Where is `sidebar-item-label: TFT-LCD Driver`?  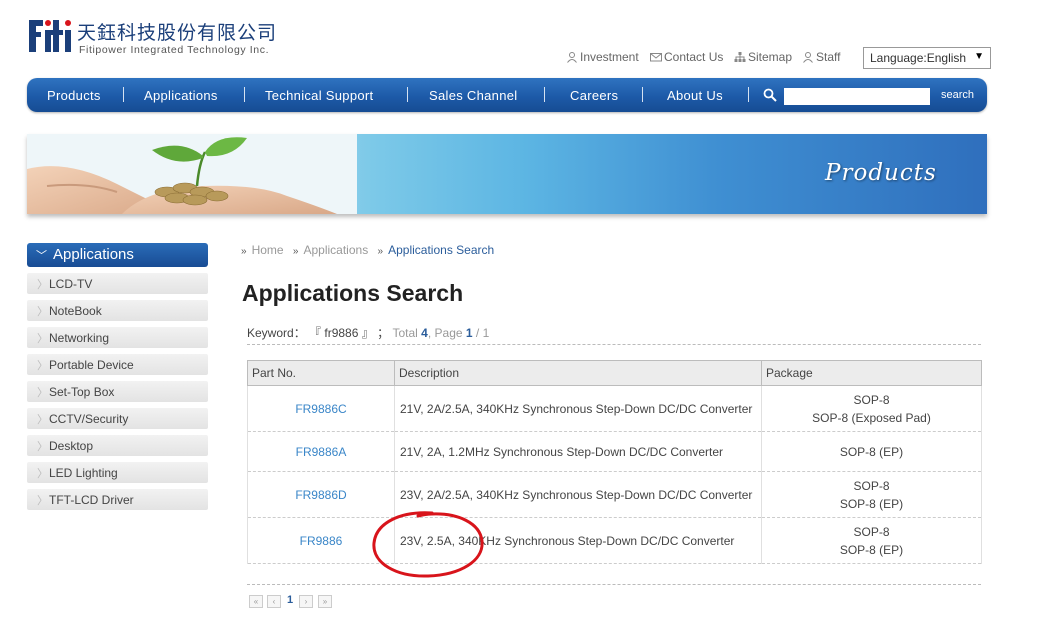
sidebar-item-label: TFT-LCD Driver is located at coordinates (91, 500).